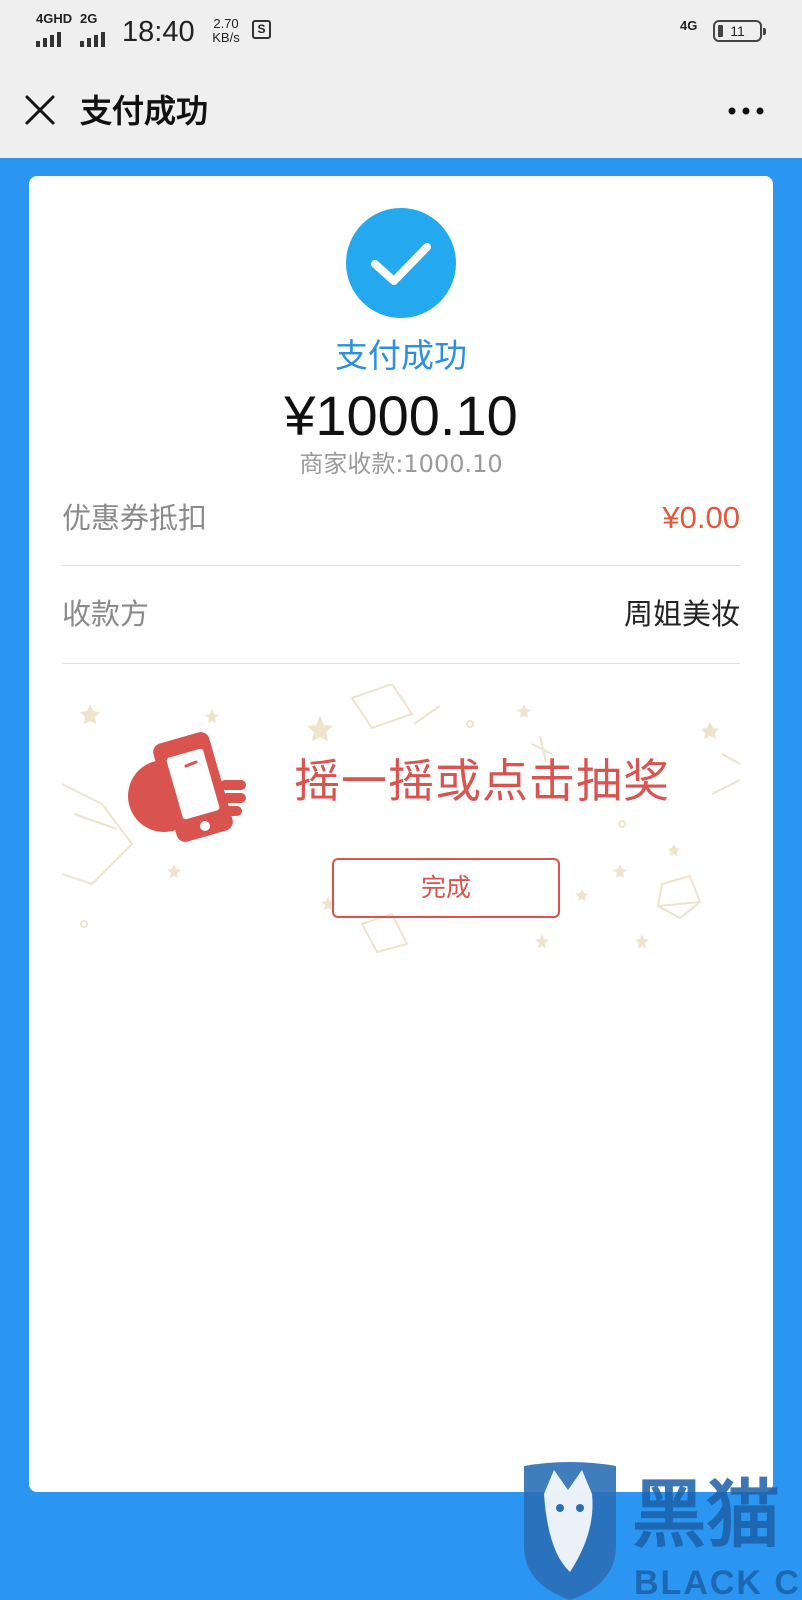  I want to click on shake-phone-icon, so click(187, 787).